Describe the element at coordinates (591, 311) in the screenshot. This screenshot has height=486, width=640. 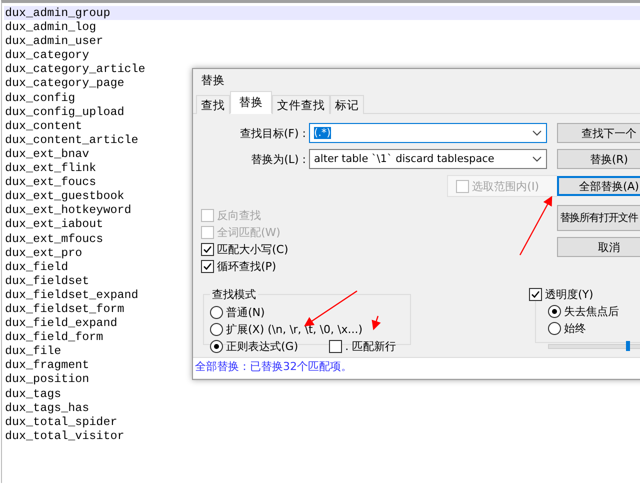
I see `radio-label: 失去焦点后` at that location.